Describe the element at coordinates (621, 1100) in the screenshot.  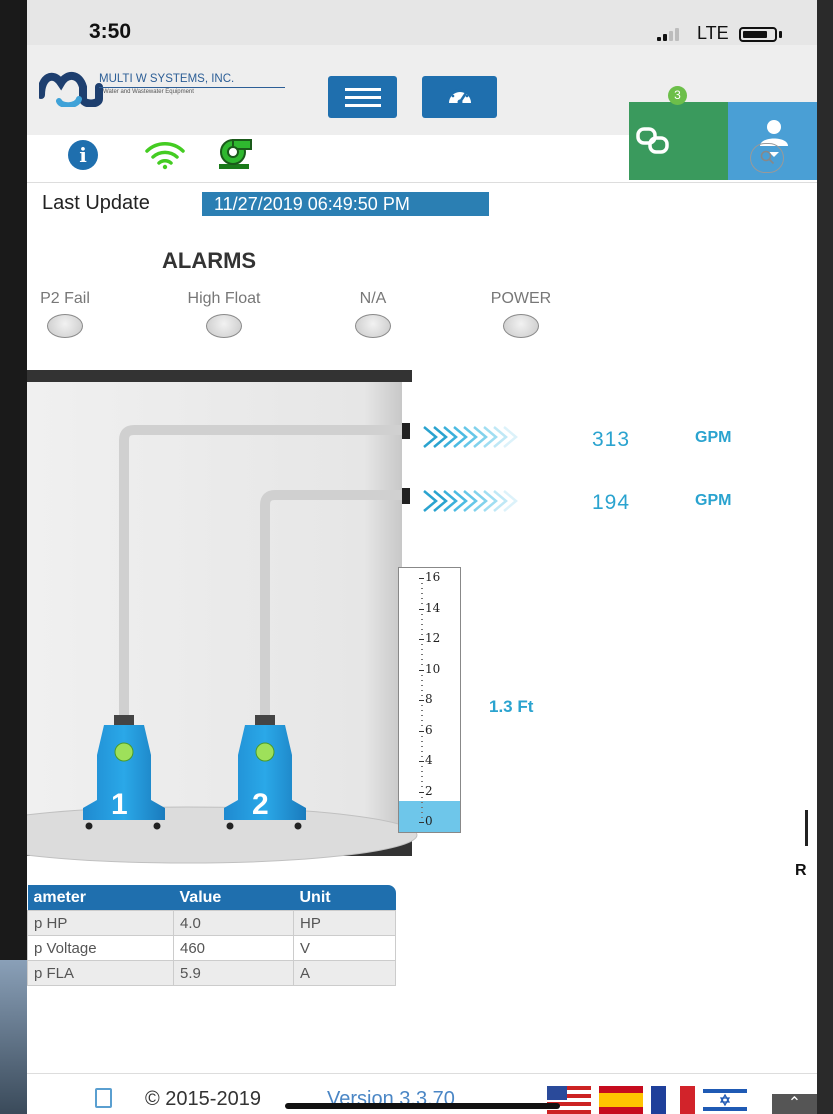
I see `spain-flag-icon` at that location.